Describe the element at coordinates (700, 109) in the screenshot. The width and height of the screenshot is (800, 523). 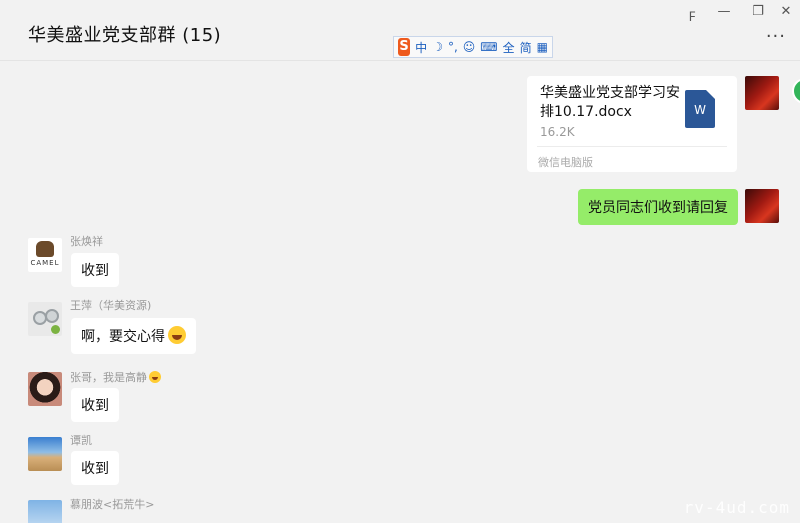
I see `word-document-icon: W` at that location.